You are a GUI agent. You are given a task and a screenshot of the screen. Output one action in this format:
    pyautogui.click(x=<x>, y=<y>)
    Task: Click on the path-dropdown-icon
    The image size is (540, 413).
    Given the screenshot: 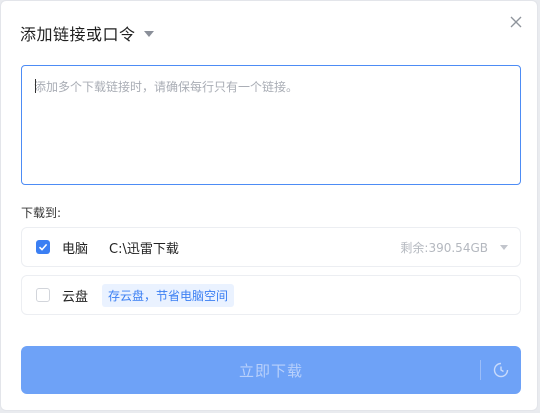 What is the action you would take?
    pyautogui.click(x=504, y=247)
    